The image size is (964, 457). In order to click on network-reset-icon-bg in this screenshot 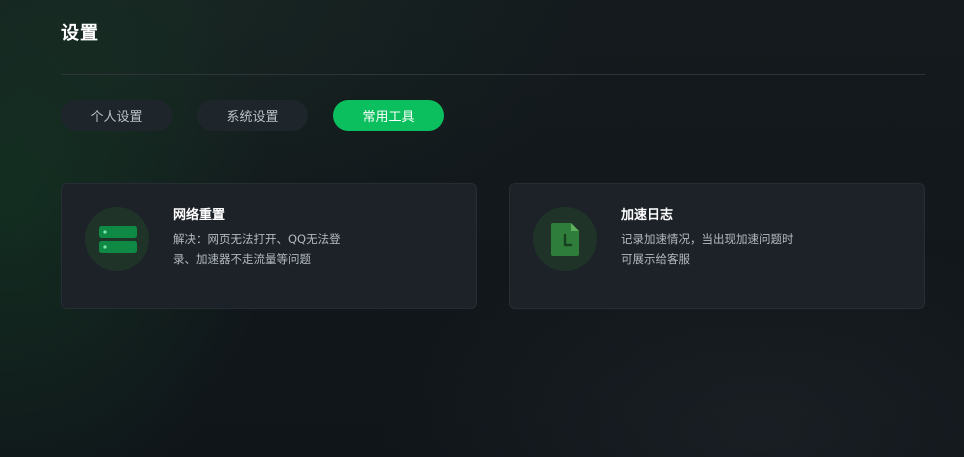, I will do `click(117, 239)`.